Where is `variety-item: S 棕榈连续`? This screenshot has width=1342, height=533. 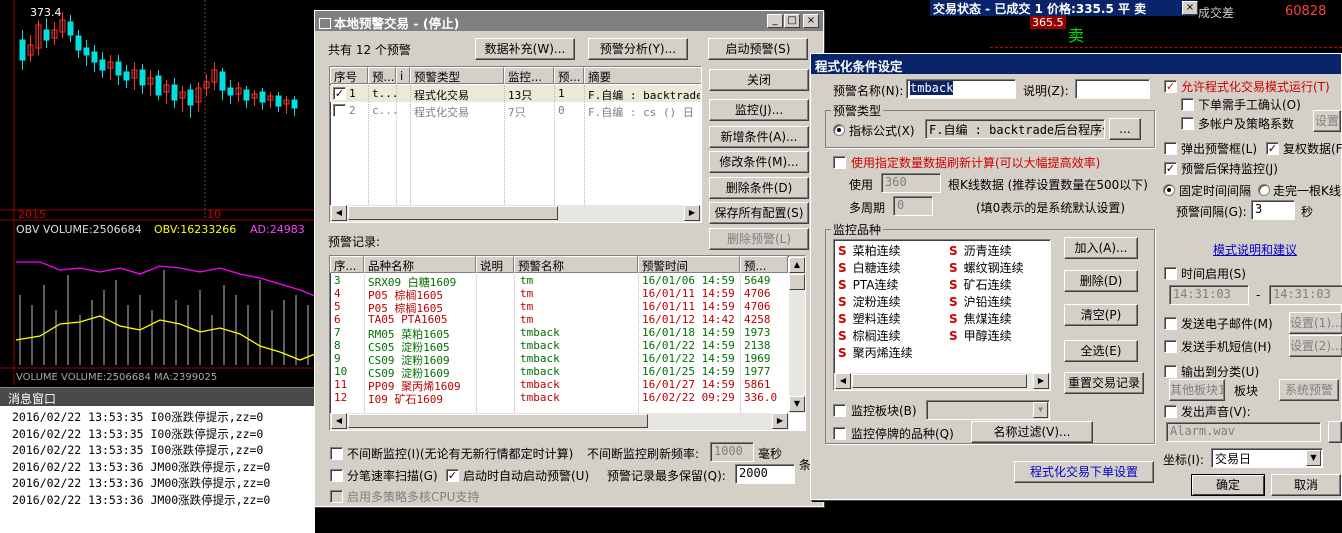 variety-item: S 棕榈连续 is located at coordinates (875, 335).